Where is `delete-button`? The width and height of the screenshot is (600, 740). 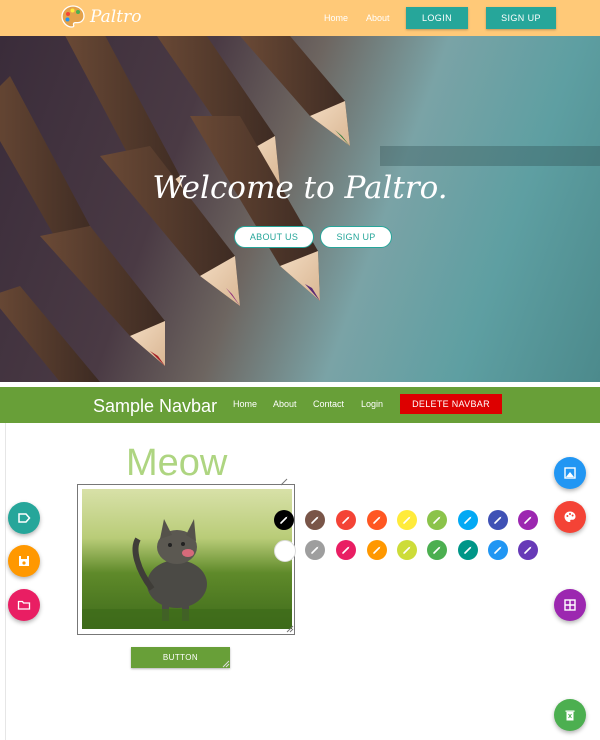
delete-button is located at coordinates (570, 715).